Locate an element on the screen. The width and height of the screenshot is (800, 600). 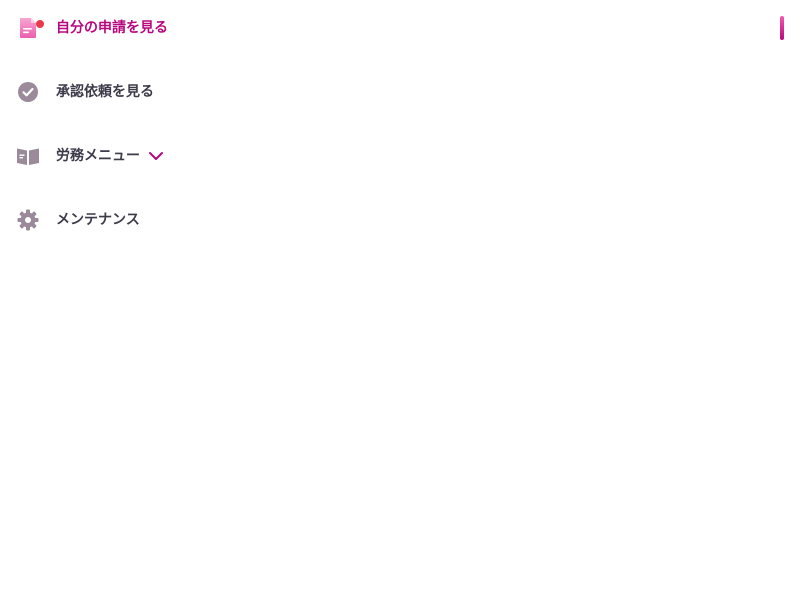
chevron-down-icon is located at coordinates (156, 156).